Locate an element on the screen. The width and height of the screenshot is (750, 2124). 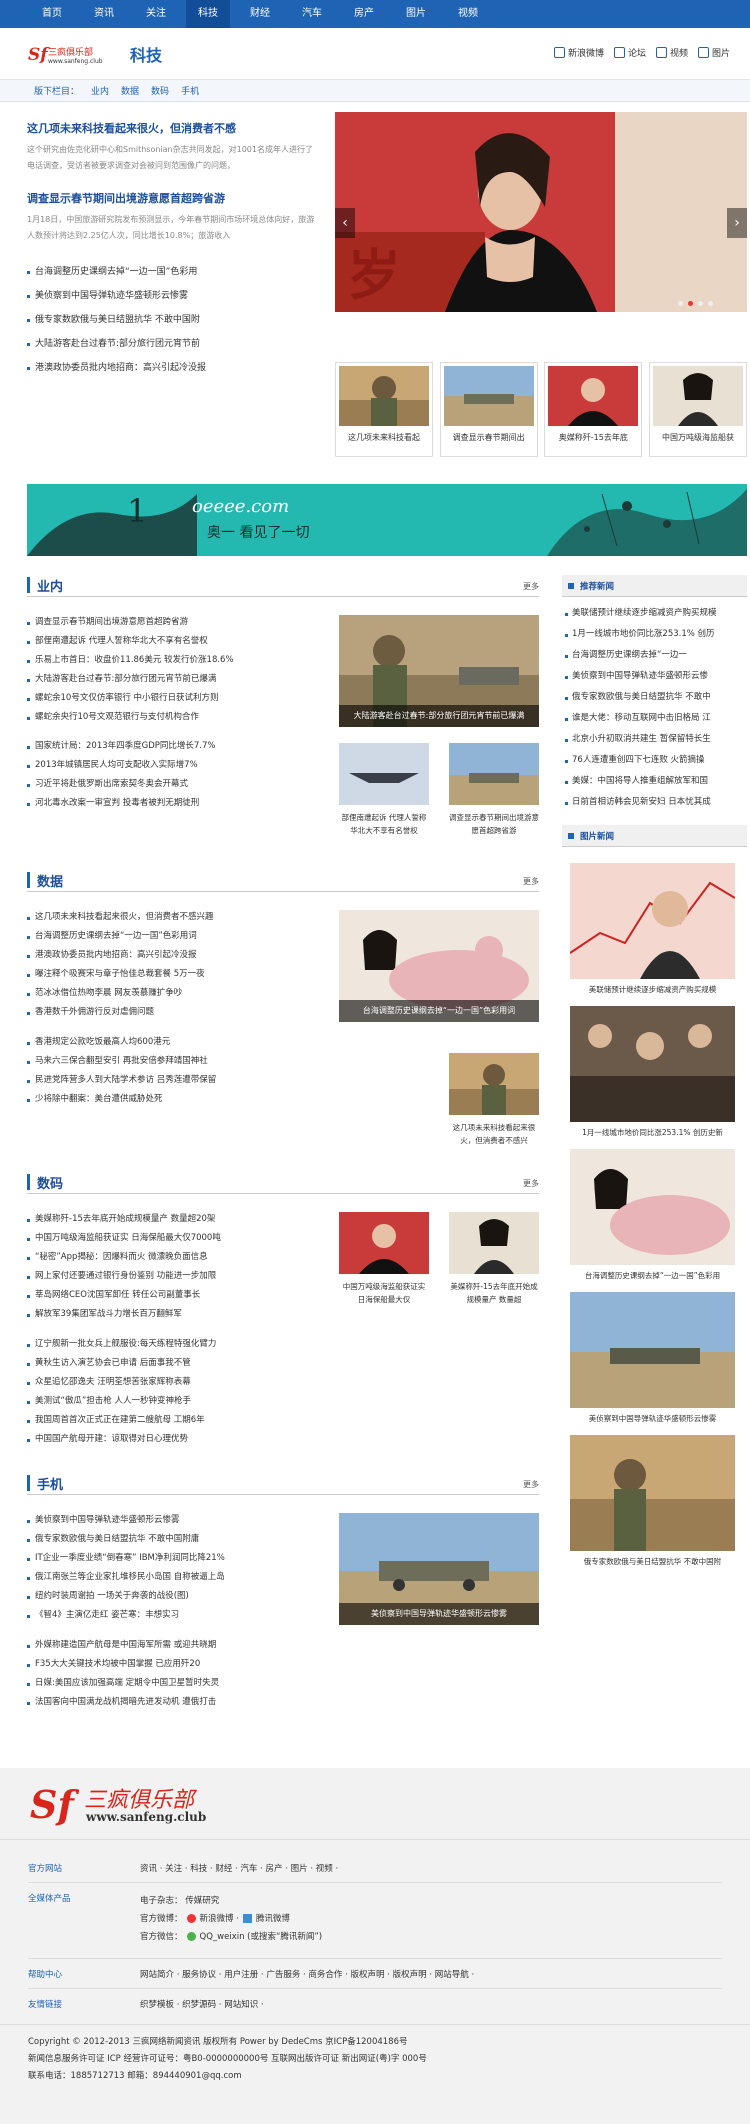
picture-item: 俄专家数欧俄与美日结盟抗华 不敢中国附 is located at coordinates (652, 1506).